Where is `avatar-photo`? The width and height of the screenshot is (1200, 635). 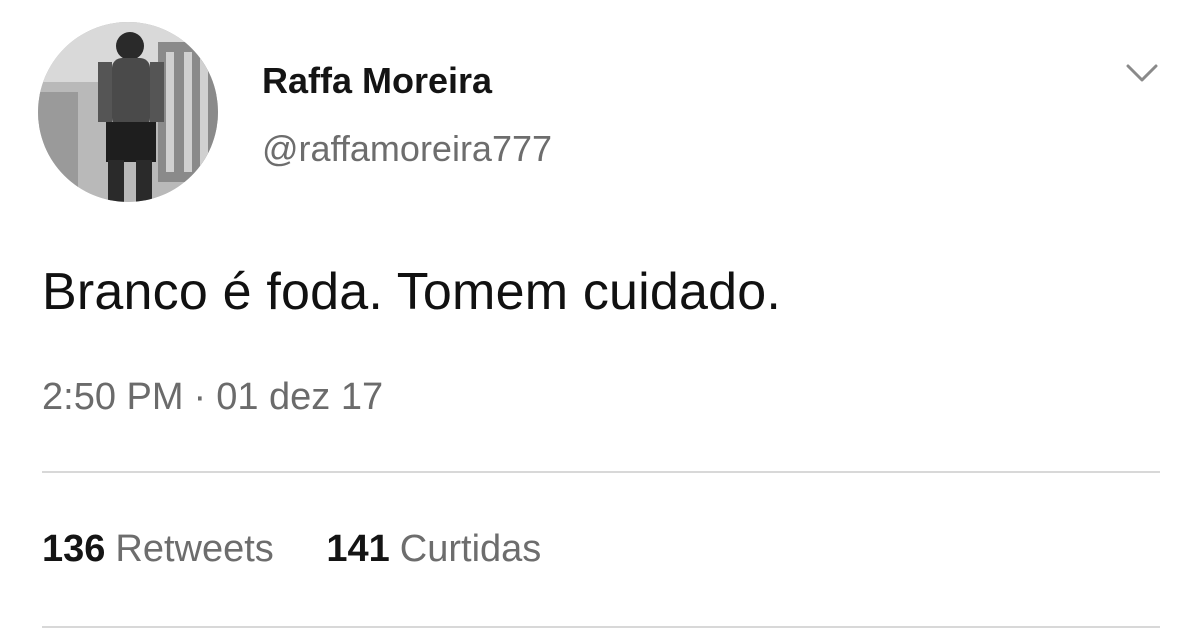
avatar-photo is located at coordinates (128, 112).